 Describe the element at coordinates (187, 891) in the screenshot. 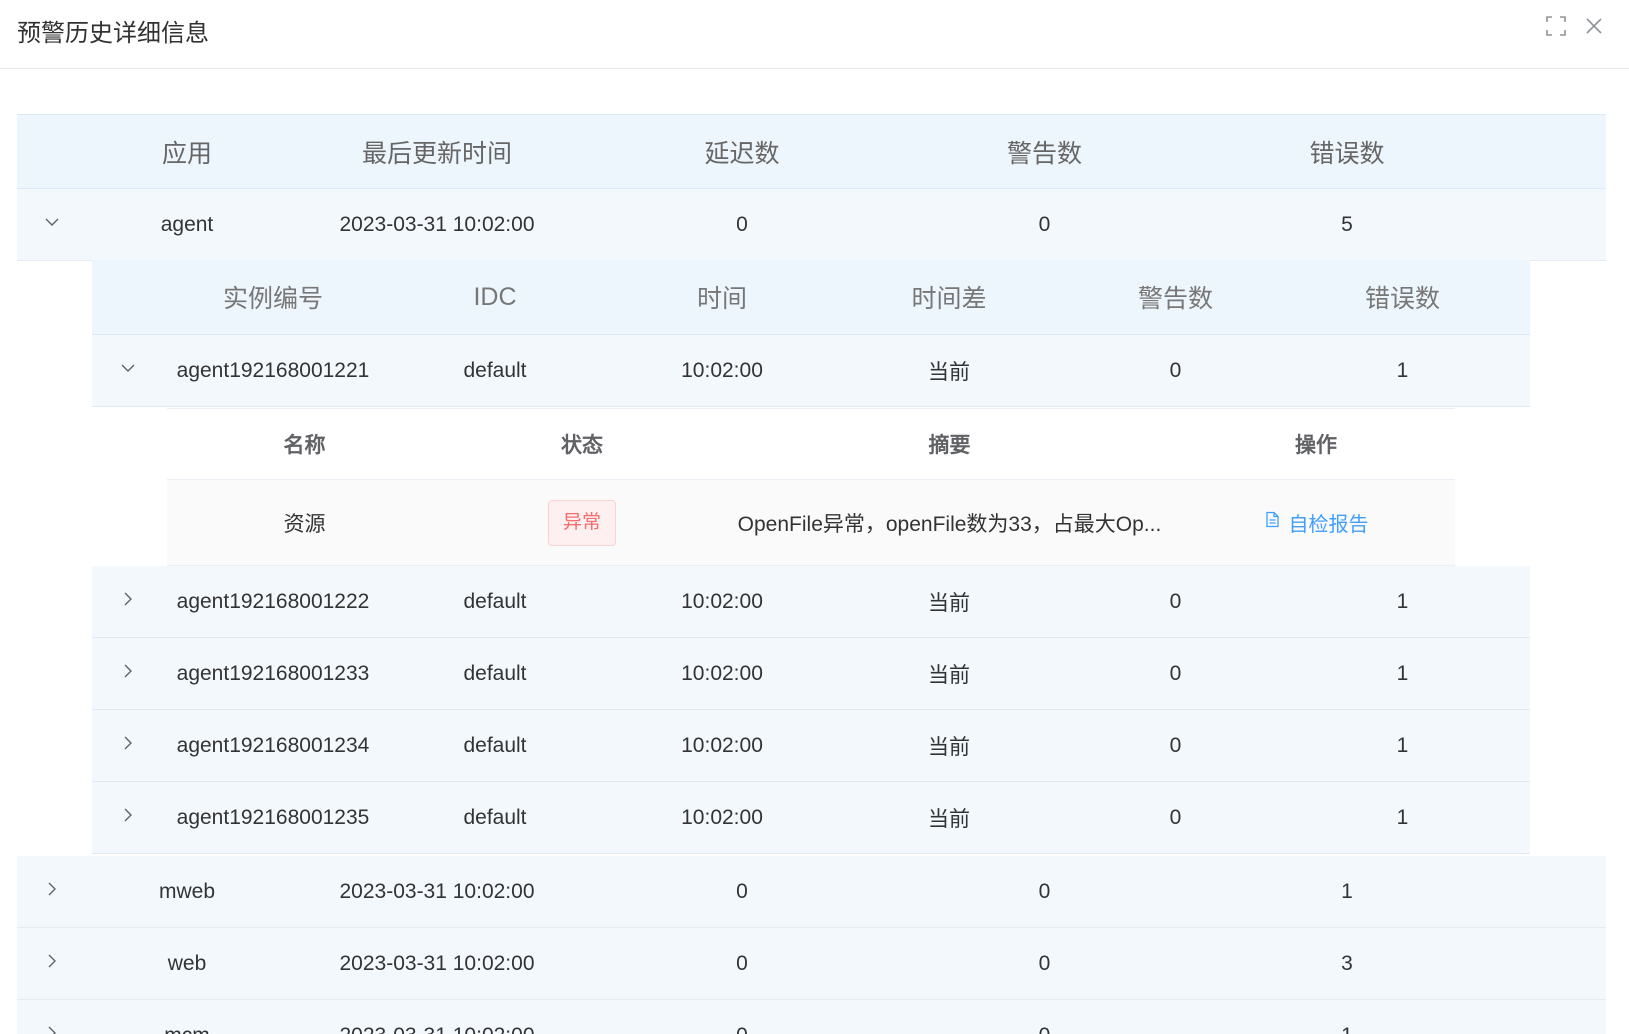

I see `app-name: mweb` at that location.